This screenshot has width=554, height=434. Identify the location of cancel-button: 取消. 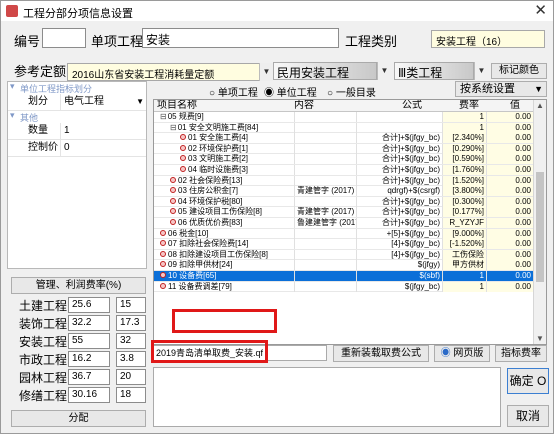
(528, 416).